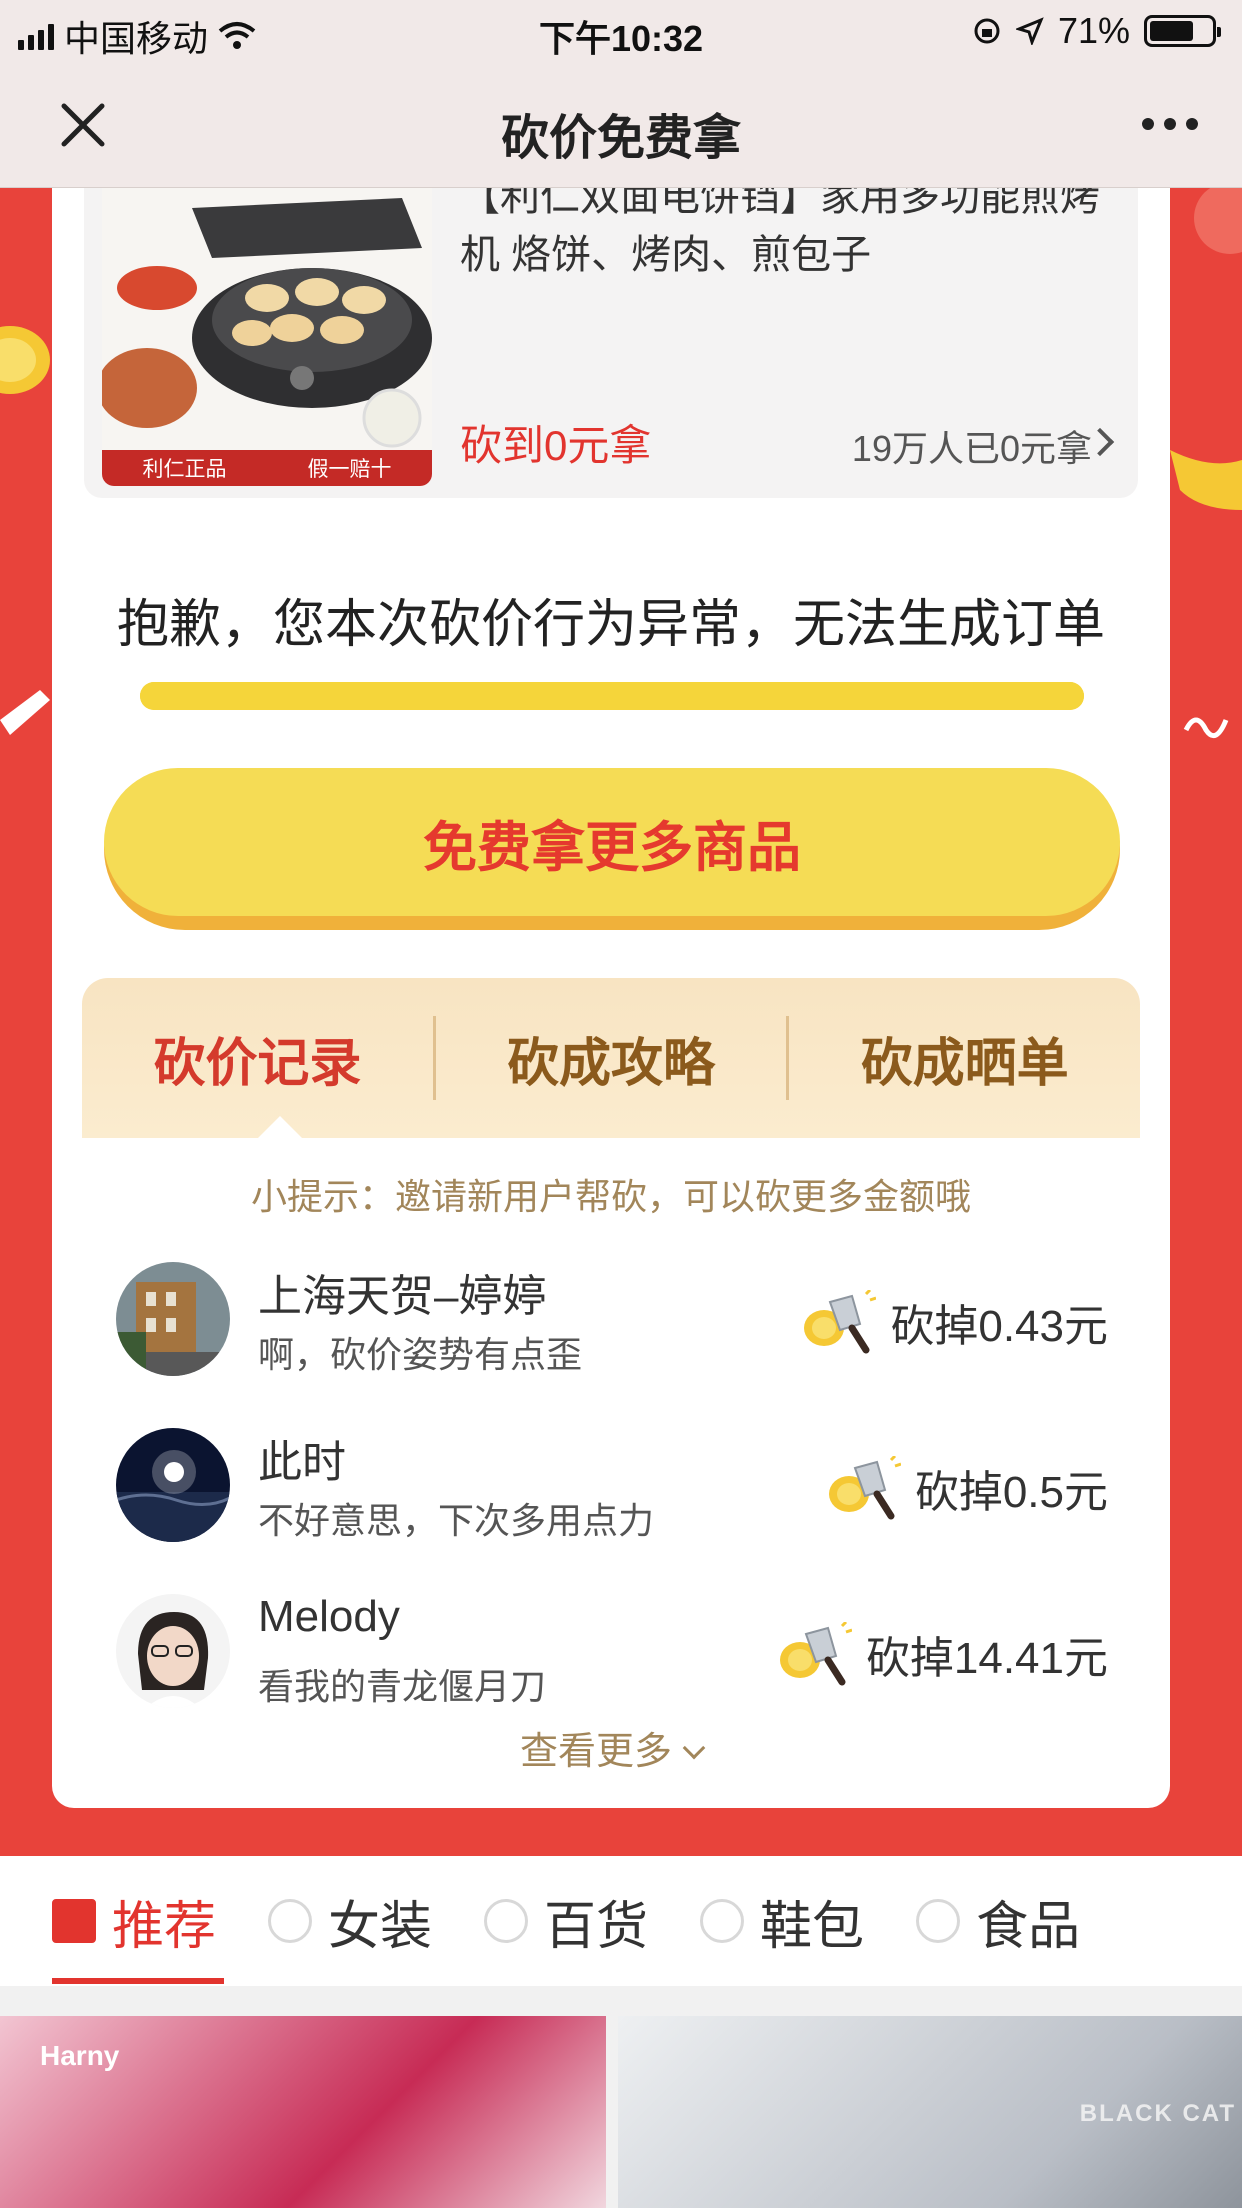 Image resolution: width=1242 pixels, height=2208 pixels. I want to click on record-message: 看我的青龙偃月刀, so click(402, 1686).